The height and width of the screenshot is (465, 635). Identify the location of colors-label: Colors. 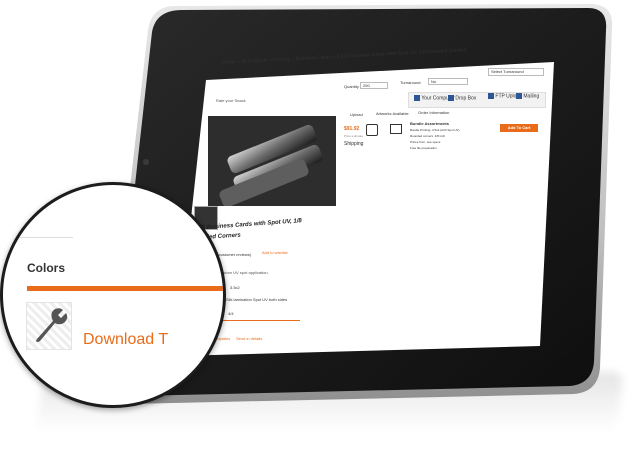
(46, 268).